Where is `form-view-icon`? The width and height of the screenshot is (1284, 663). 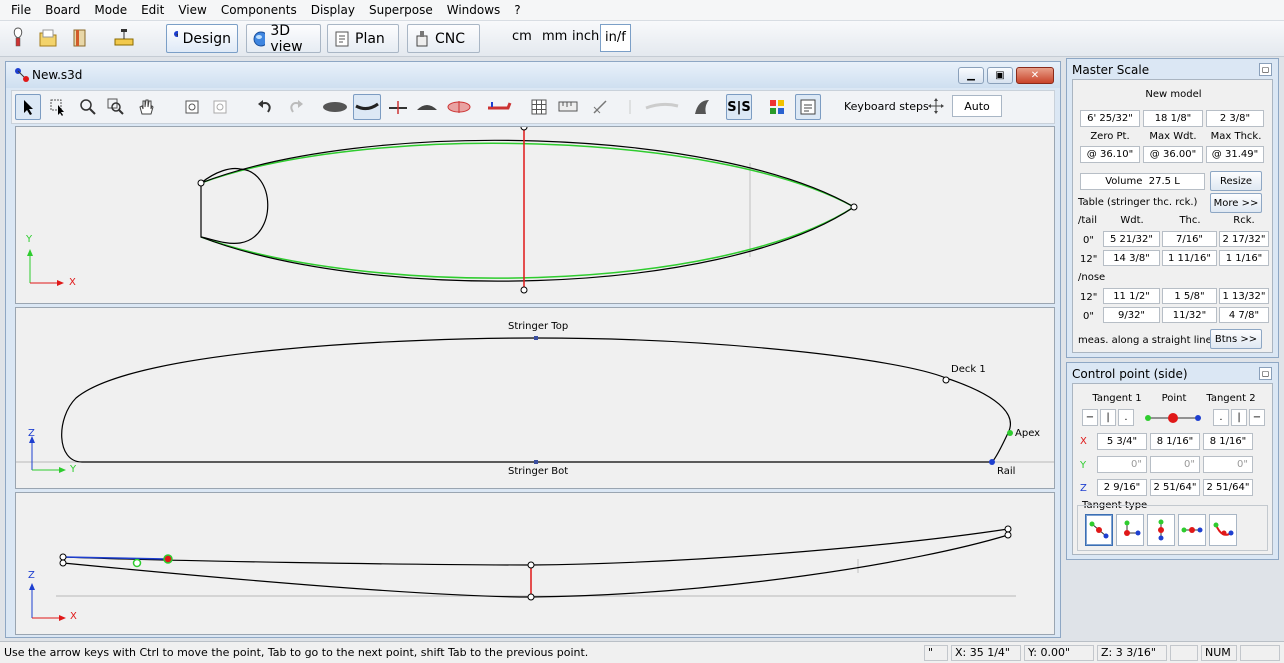 form-view-icon is located at coordinates (808, 107).